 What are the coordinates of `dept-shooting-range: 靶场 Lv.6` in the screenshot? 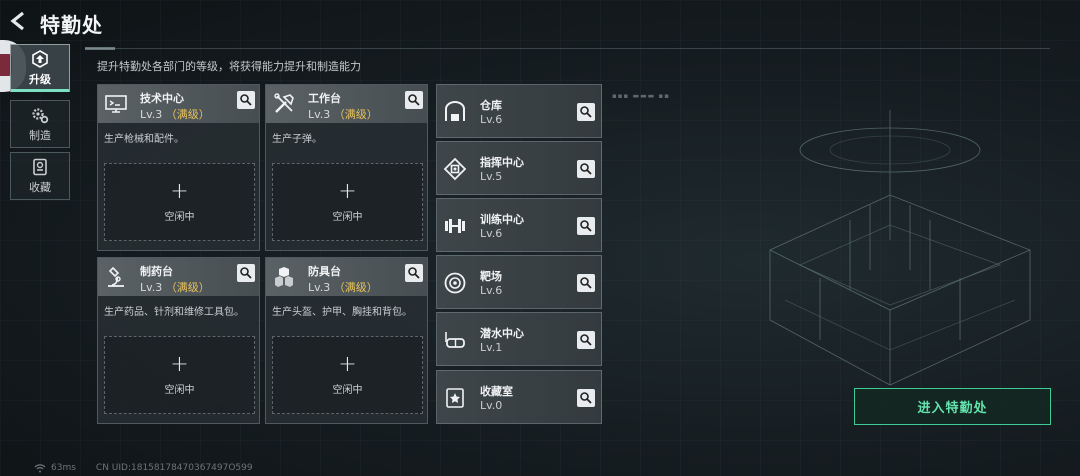 It's located at (519, 282).